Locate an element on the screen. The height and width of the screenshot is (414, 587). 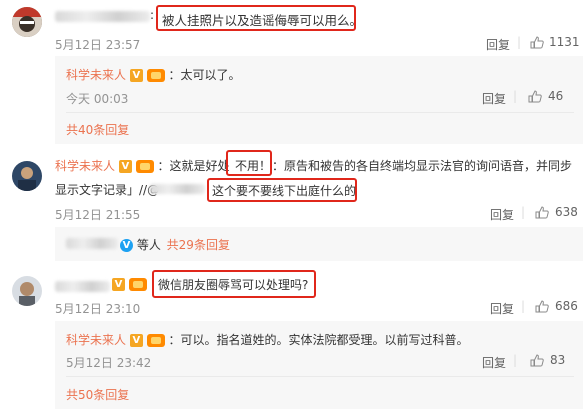
like-button: 83 is located at coordinates (547, 360).